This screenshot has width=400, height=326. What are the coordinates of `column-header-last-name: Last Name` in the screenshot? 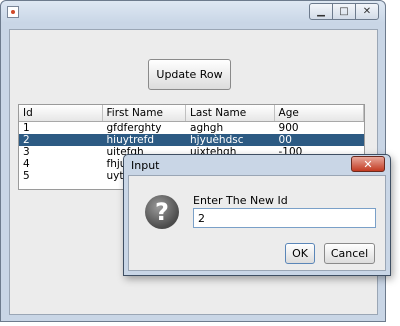 It's located at (230, 113).